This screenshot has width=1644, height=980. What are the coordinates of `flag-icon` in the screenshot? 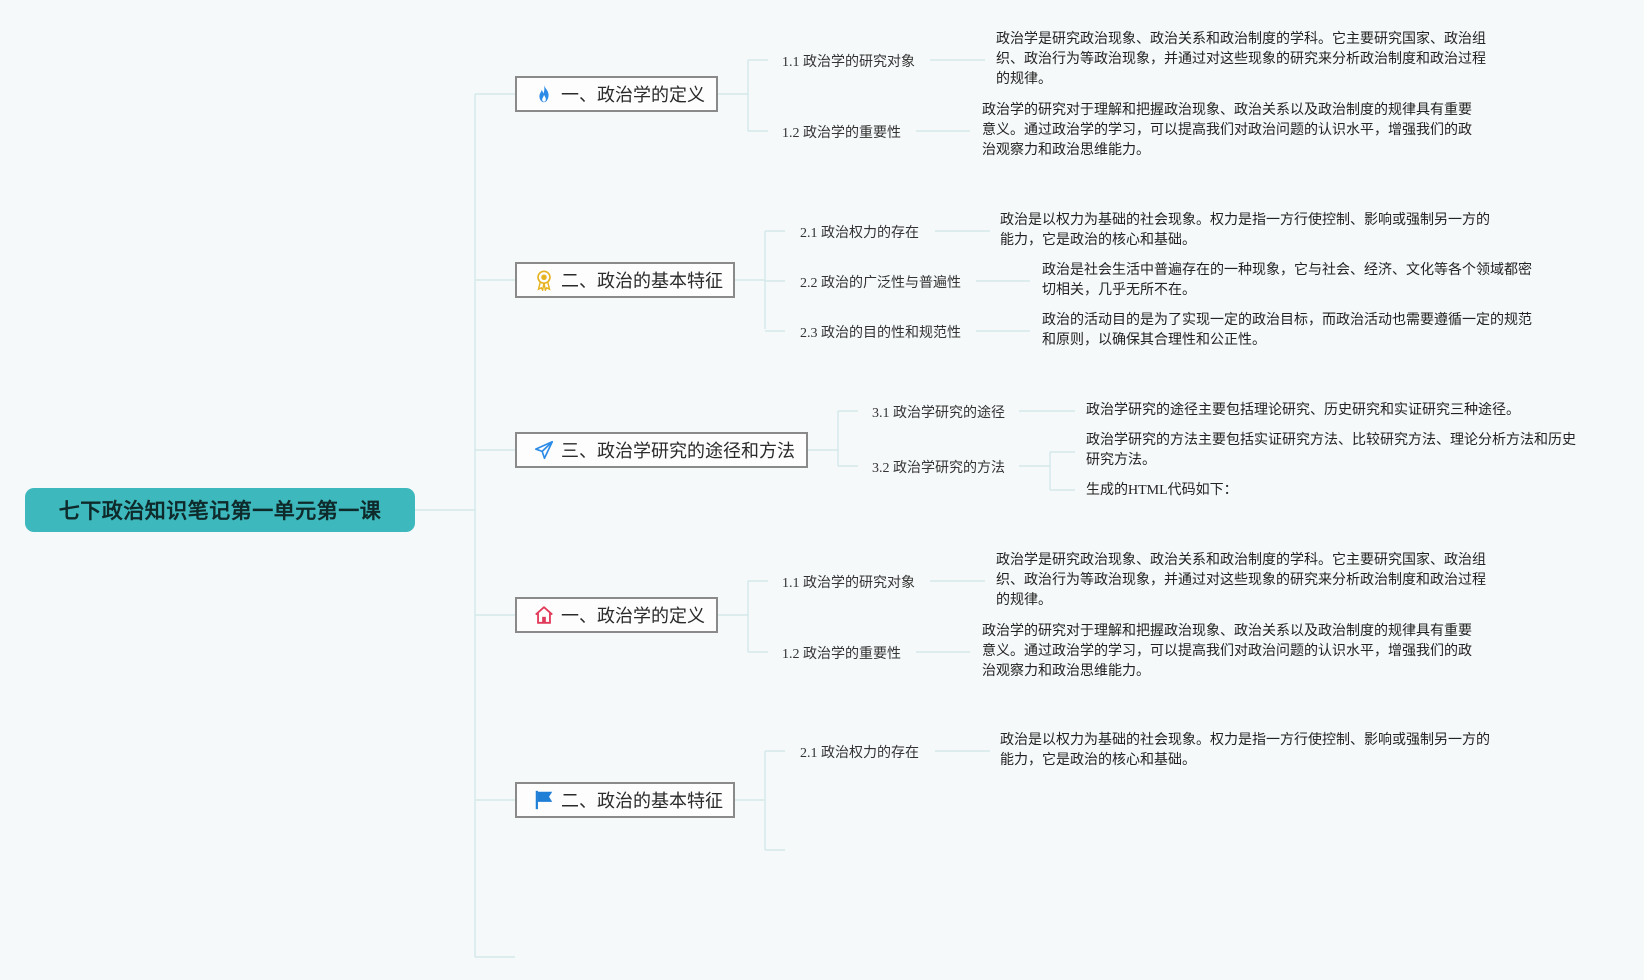 It's located at (544, 800).